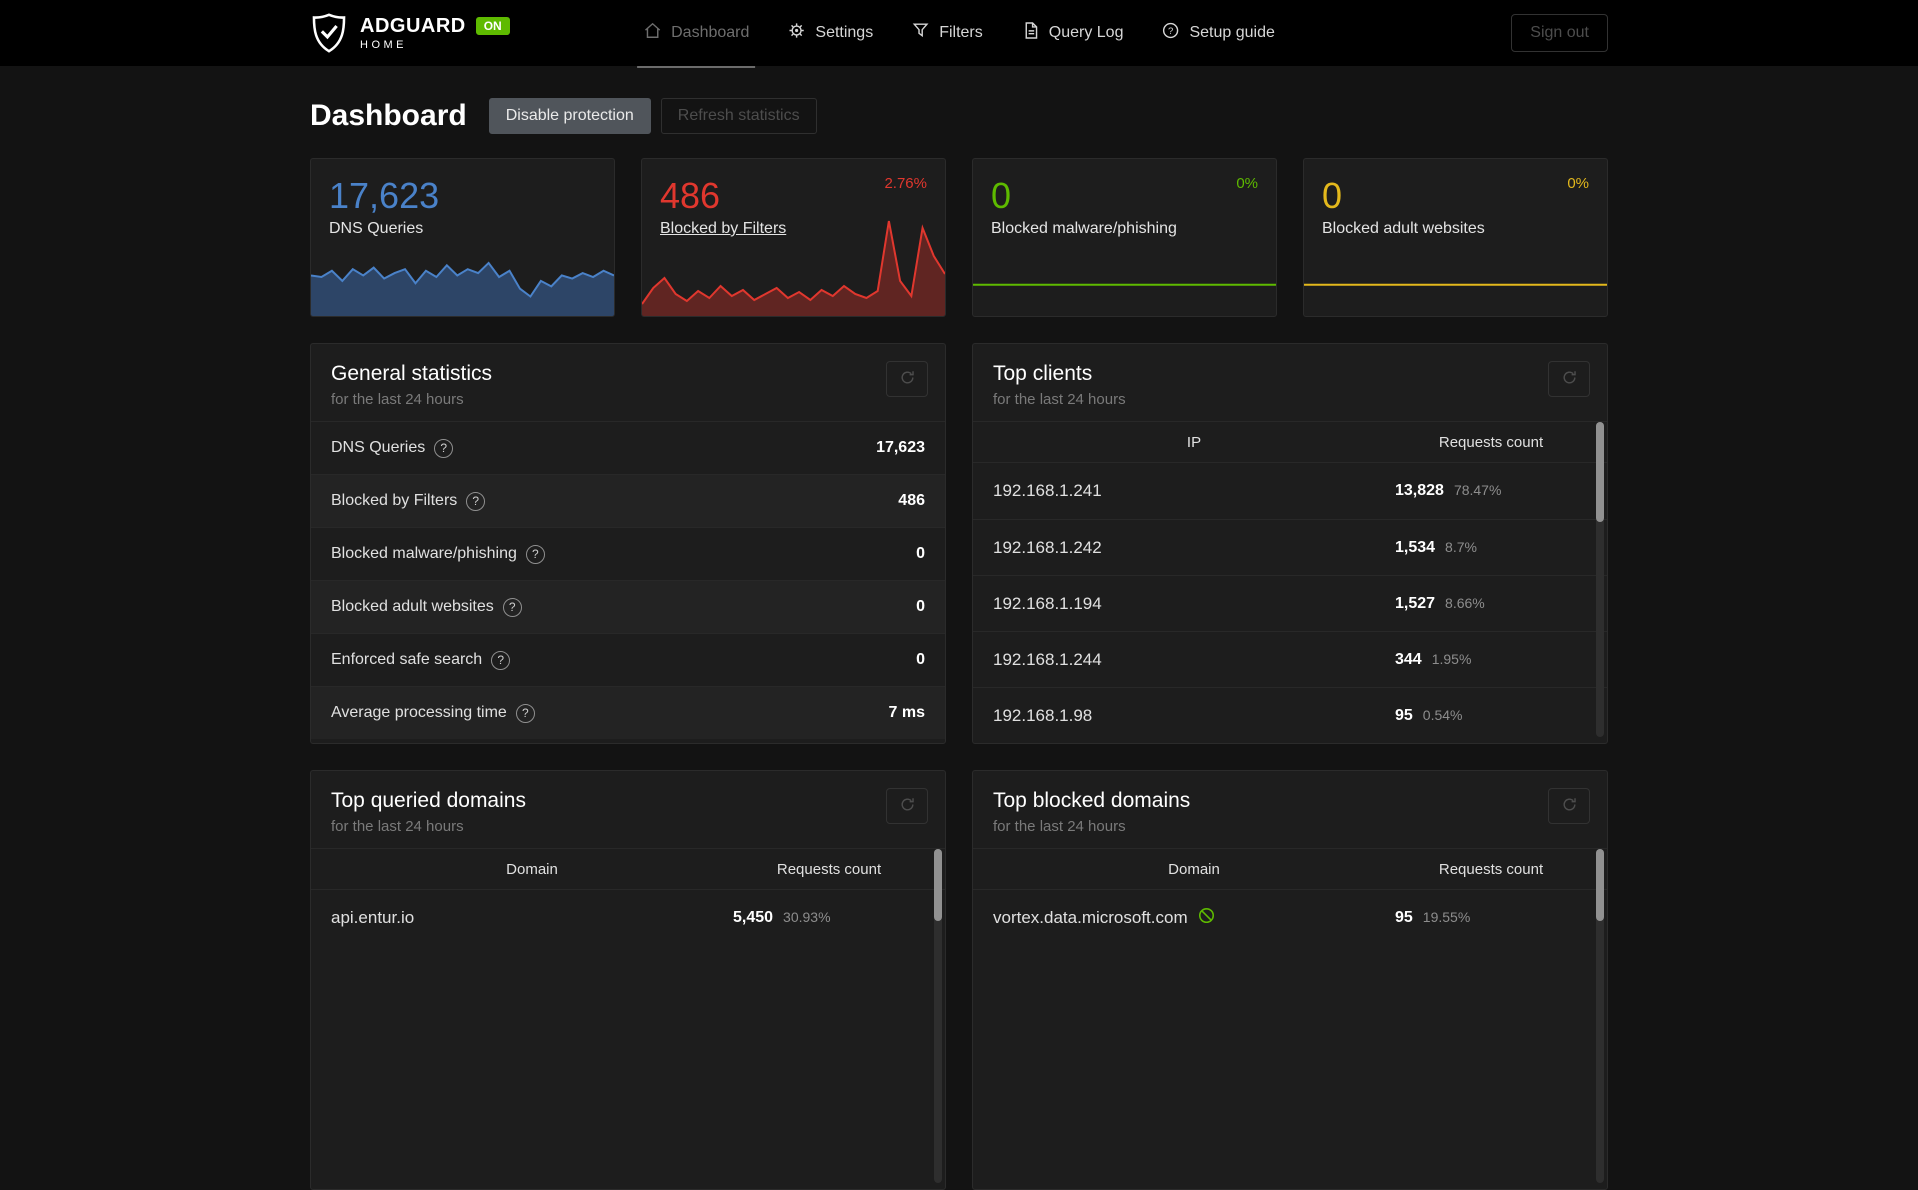 The width and height of the screenshot is (1918, 1190). What do you see at coordinates (1408, 659) in the screenshot?
I see `client-count: 344` at bounding box center [1408, 659].